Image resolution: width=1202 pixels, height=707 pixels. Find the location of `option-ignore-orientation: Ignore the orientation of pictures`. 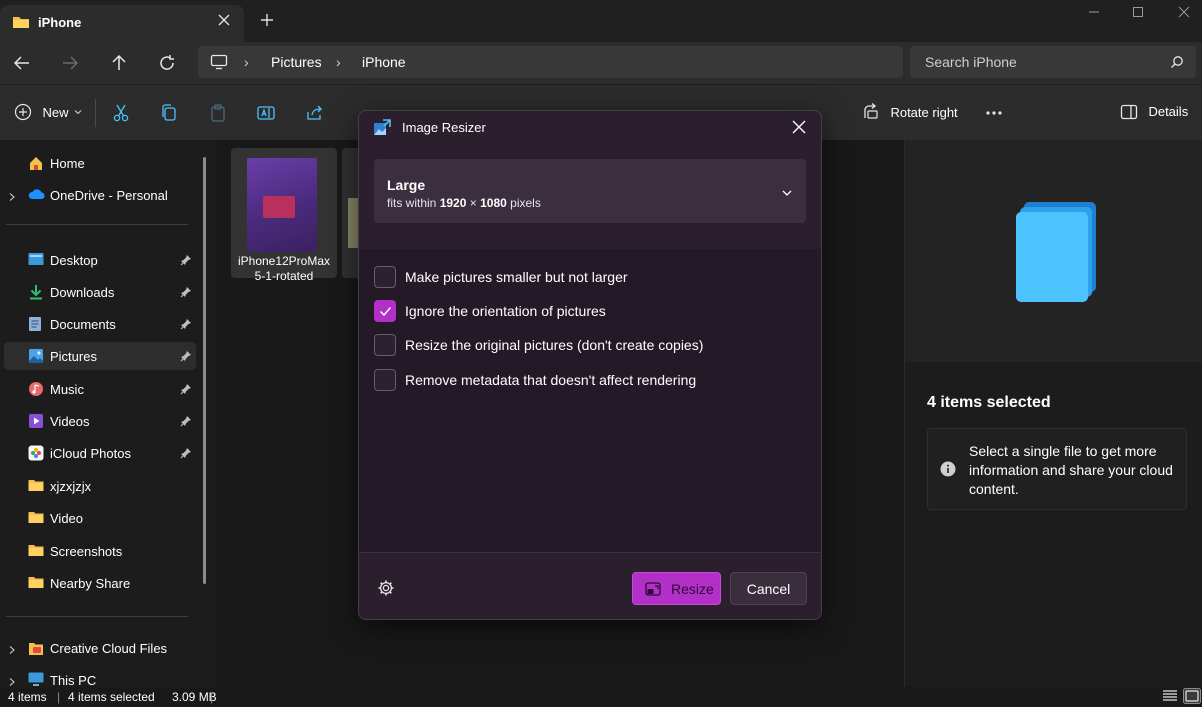

option-ignore-orientation: Ignore the orientation of pictures is located at coordinates (564, 312).